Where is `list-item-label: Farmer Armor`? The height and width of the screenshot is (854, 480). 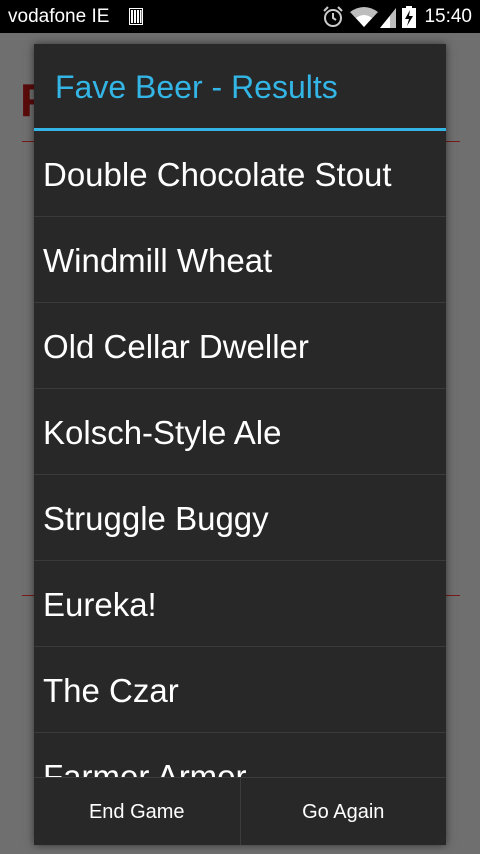
list-item-label: Farmer Armor is located at coordinates (145, 767).